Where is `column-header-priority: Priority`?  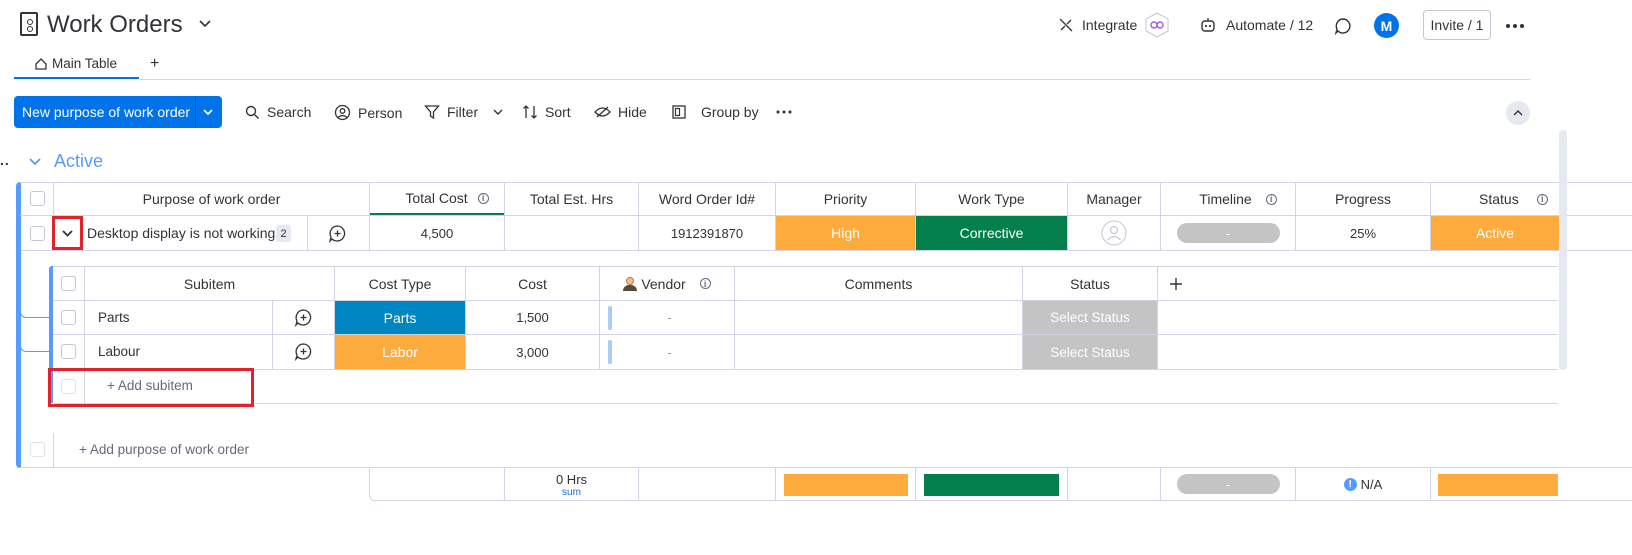
column-header-priority: Priority is located at coordinates (845, 199).